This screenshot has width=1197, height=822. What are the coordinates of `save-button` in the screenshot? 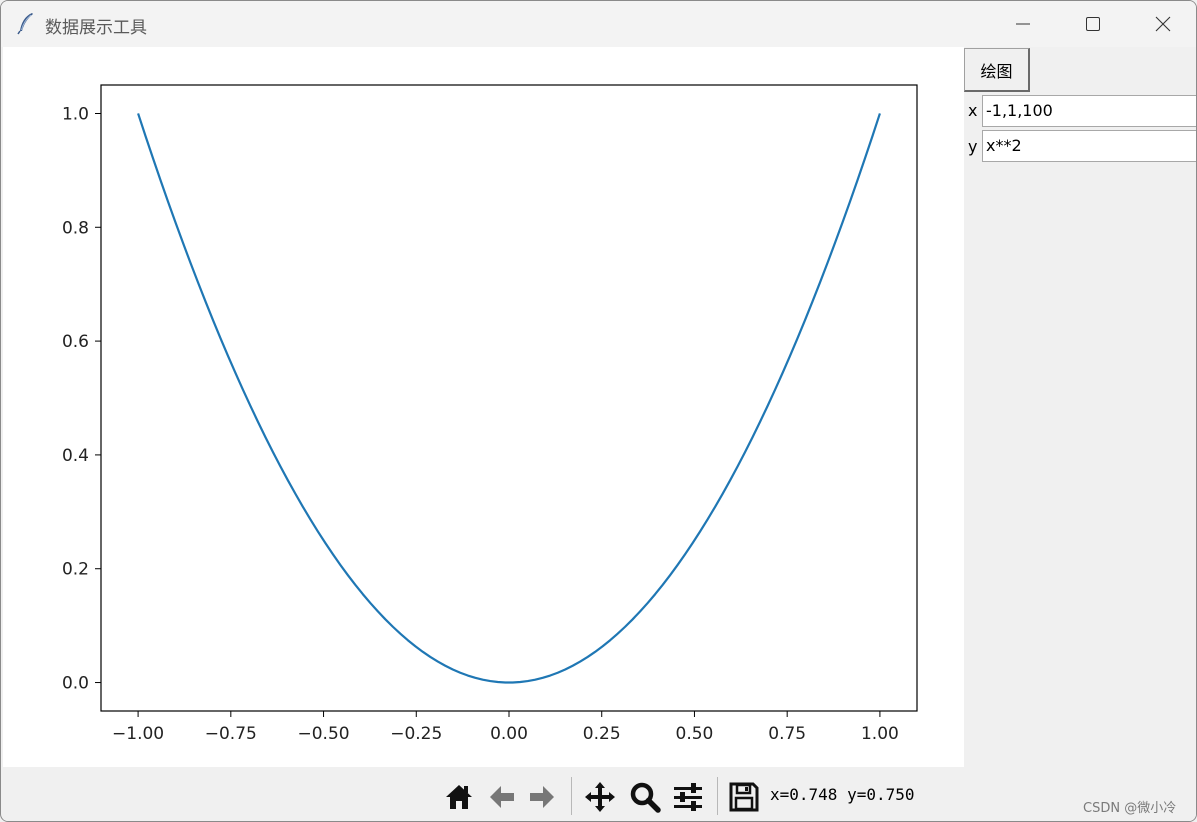 It's located at (744, 797).